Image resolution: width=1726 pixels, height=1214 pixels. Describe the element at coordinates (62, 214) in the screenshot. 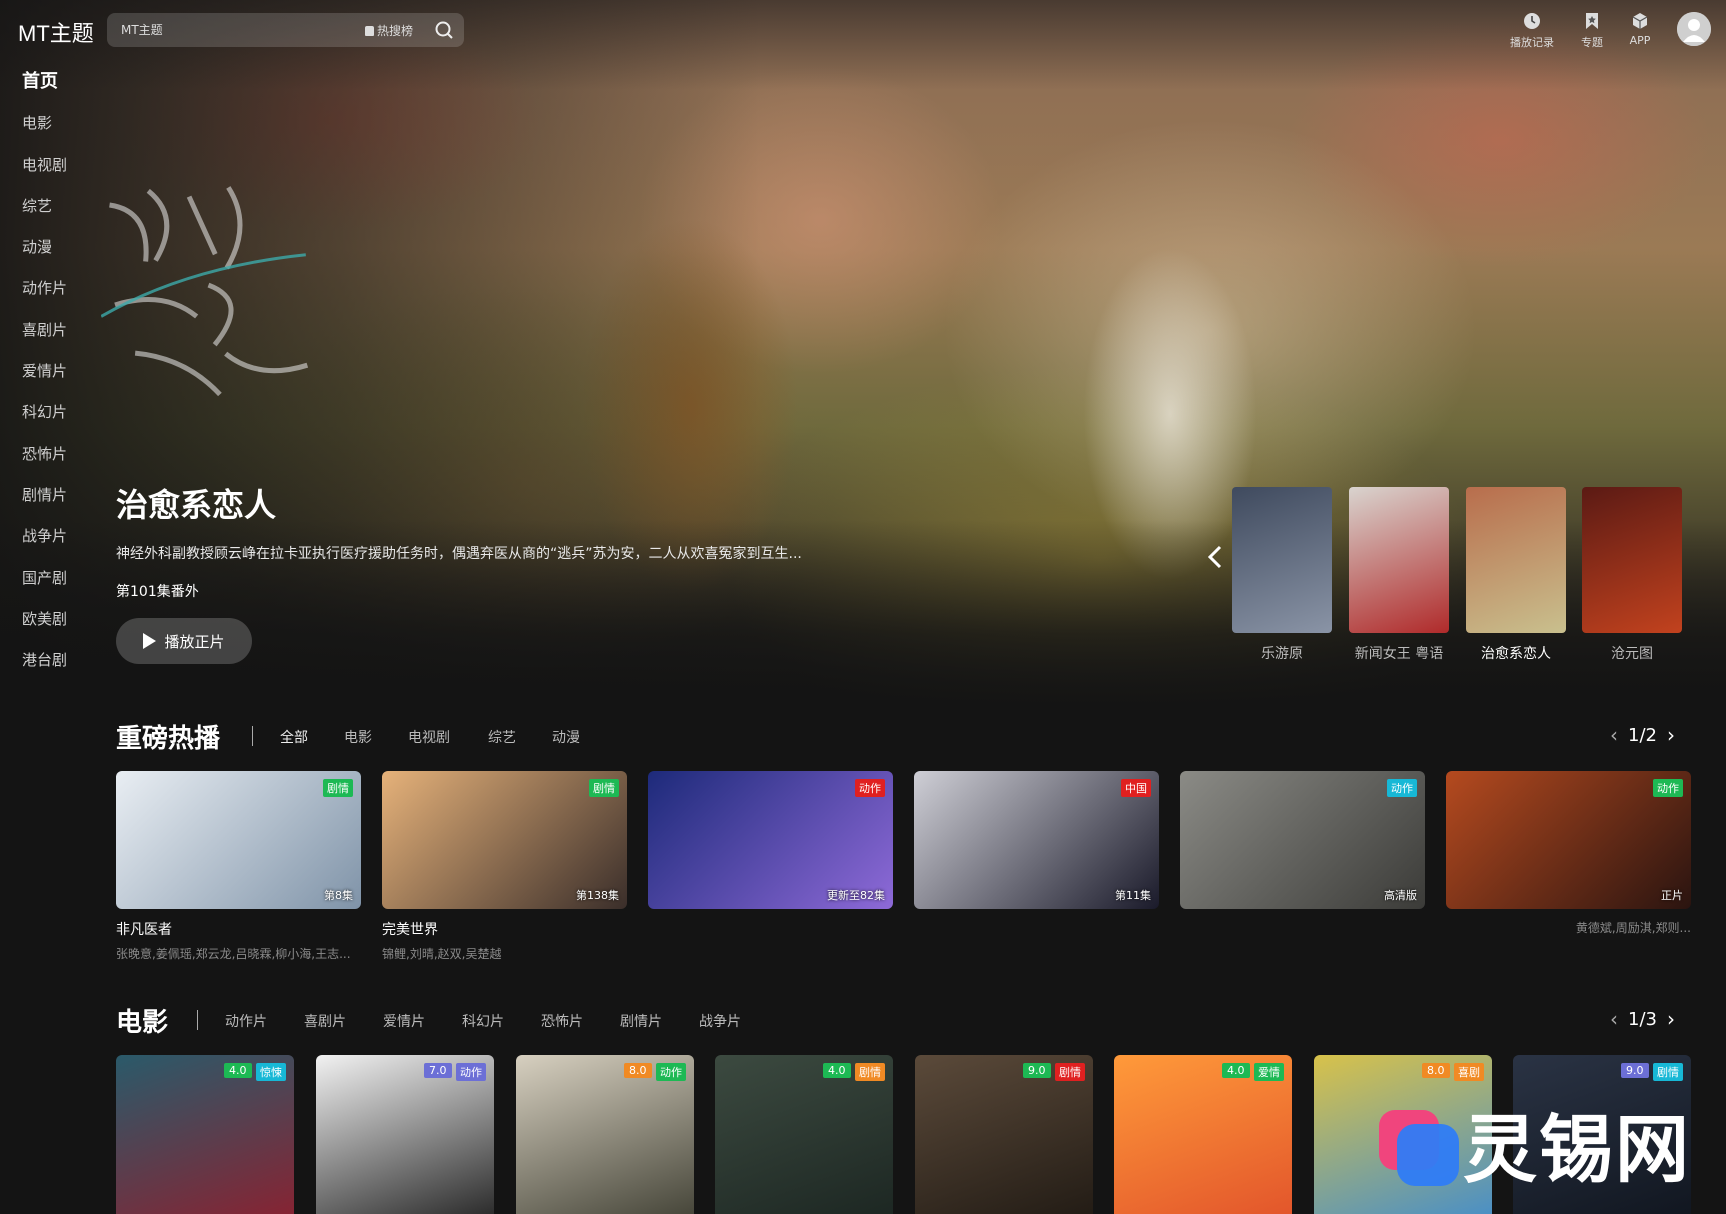

I see `sidebar-item-variety: 综艺` at that location.